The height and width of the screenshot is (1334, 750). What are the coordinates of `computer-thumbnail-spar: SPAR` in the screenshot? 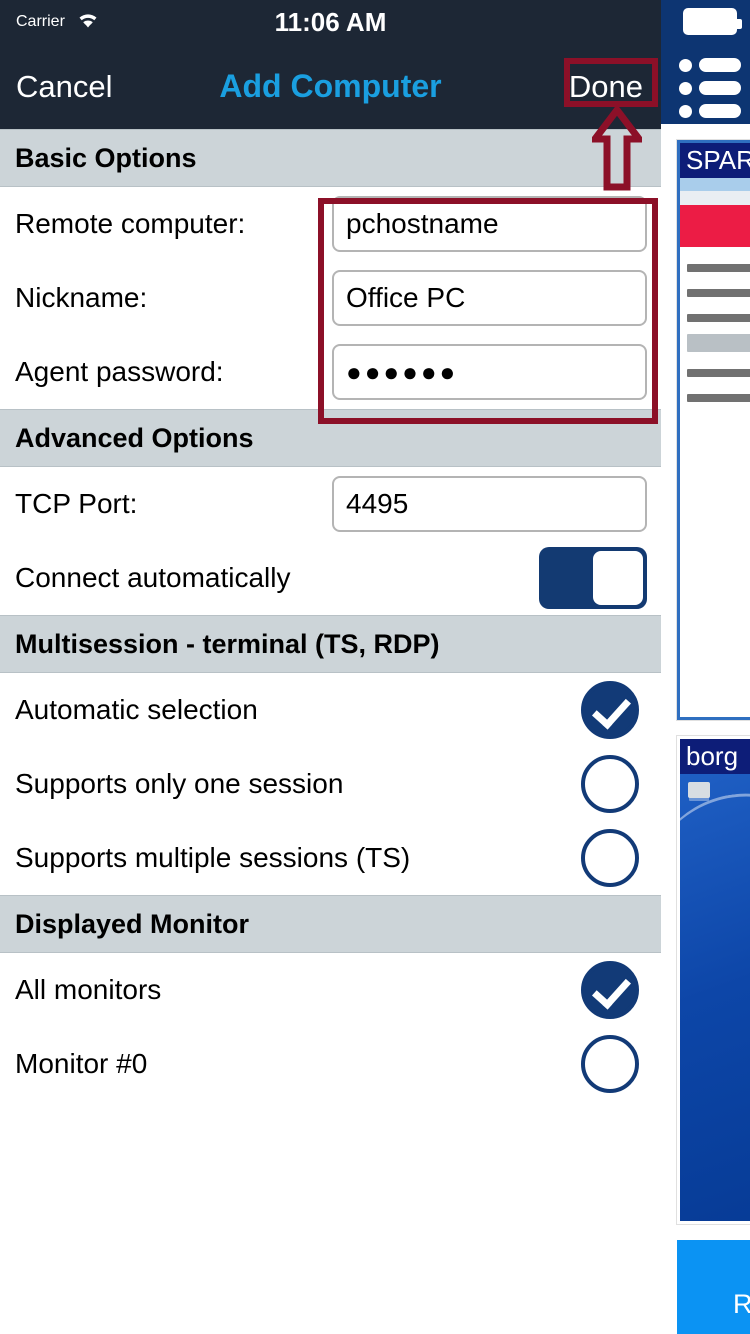 It's located at (713, 430).